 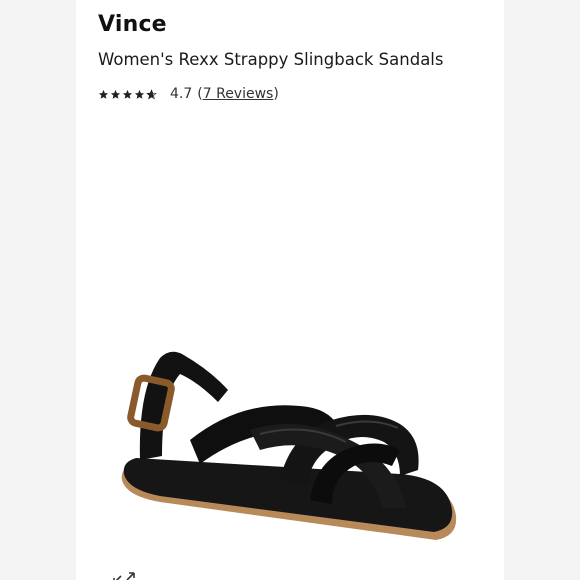 I want to click on rating-value: 4.7, so click(x=181, y=94).